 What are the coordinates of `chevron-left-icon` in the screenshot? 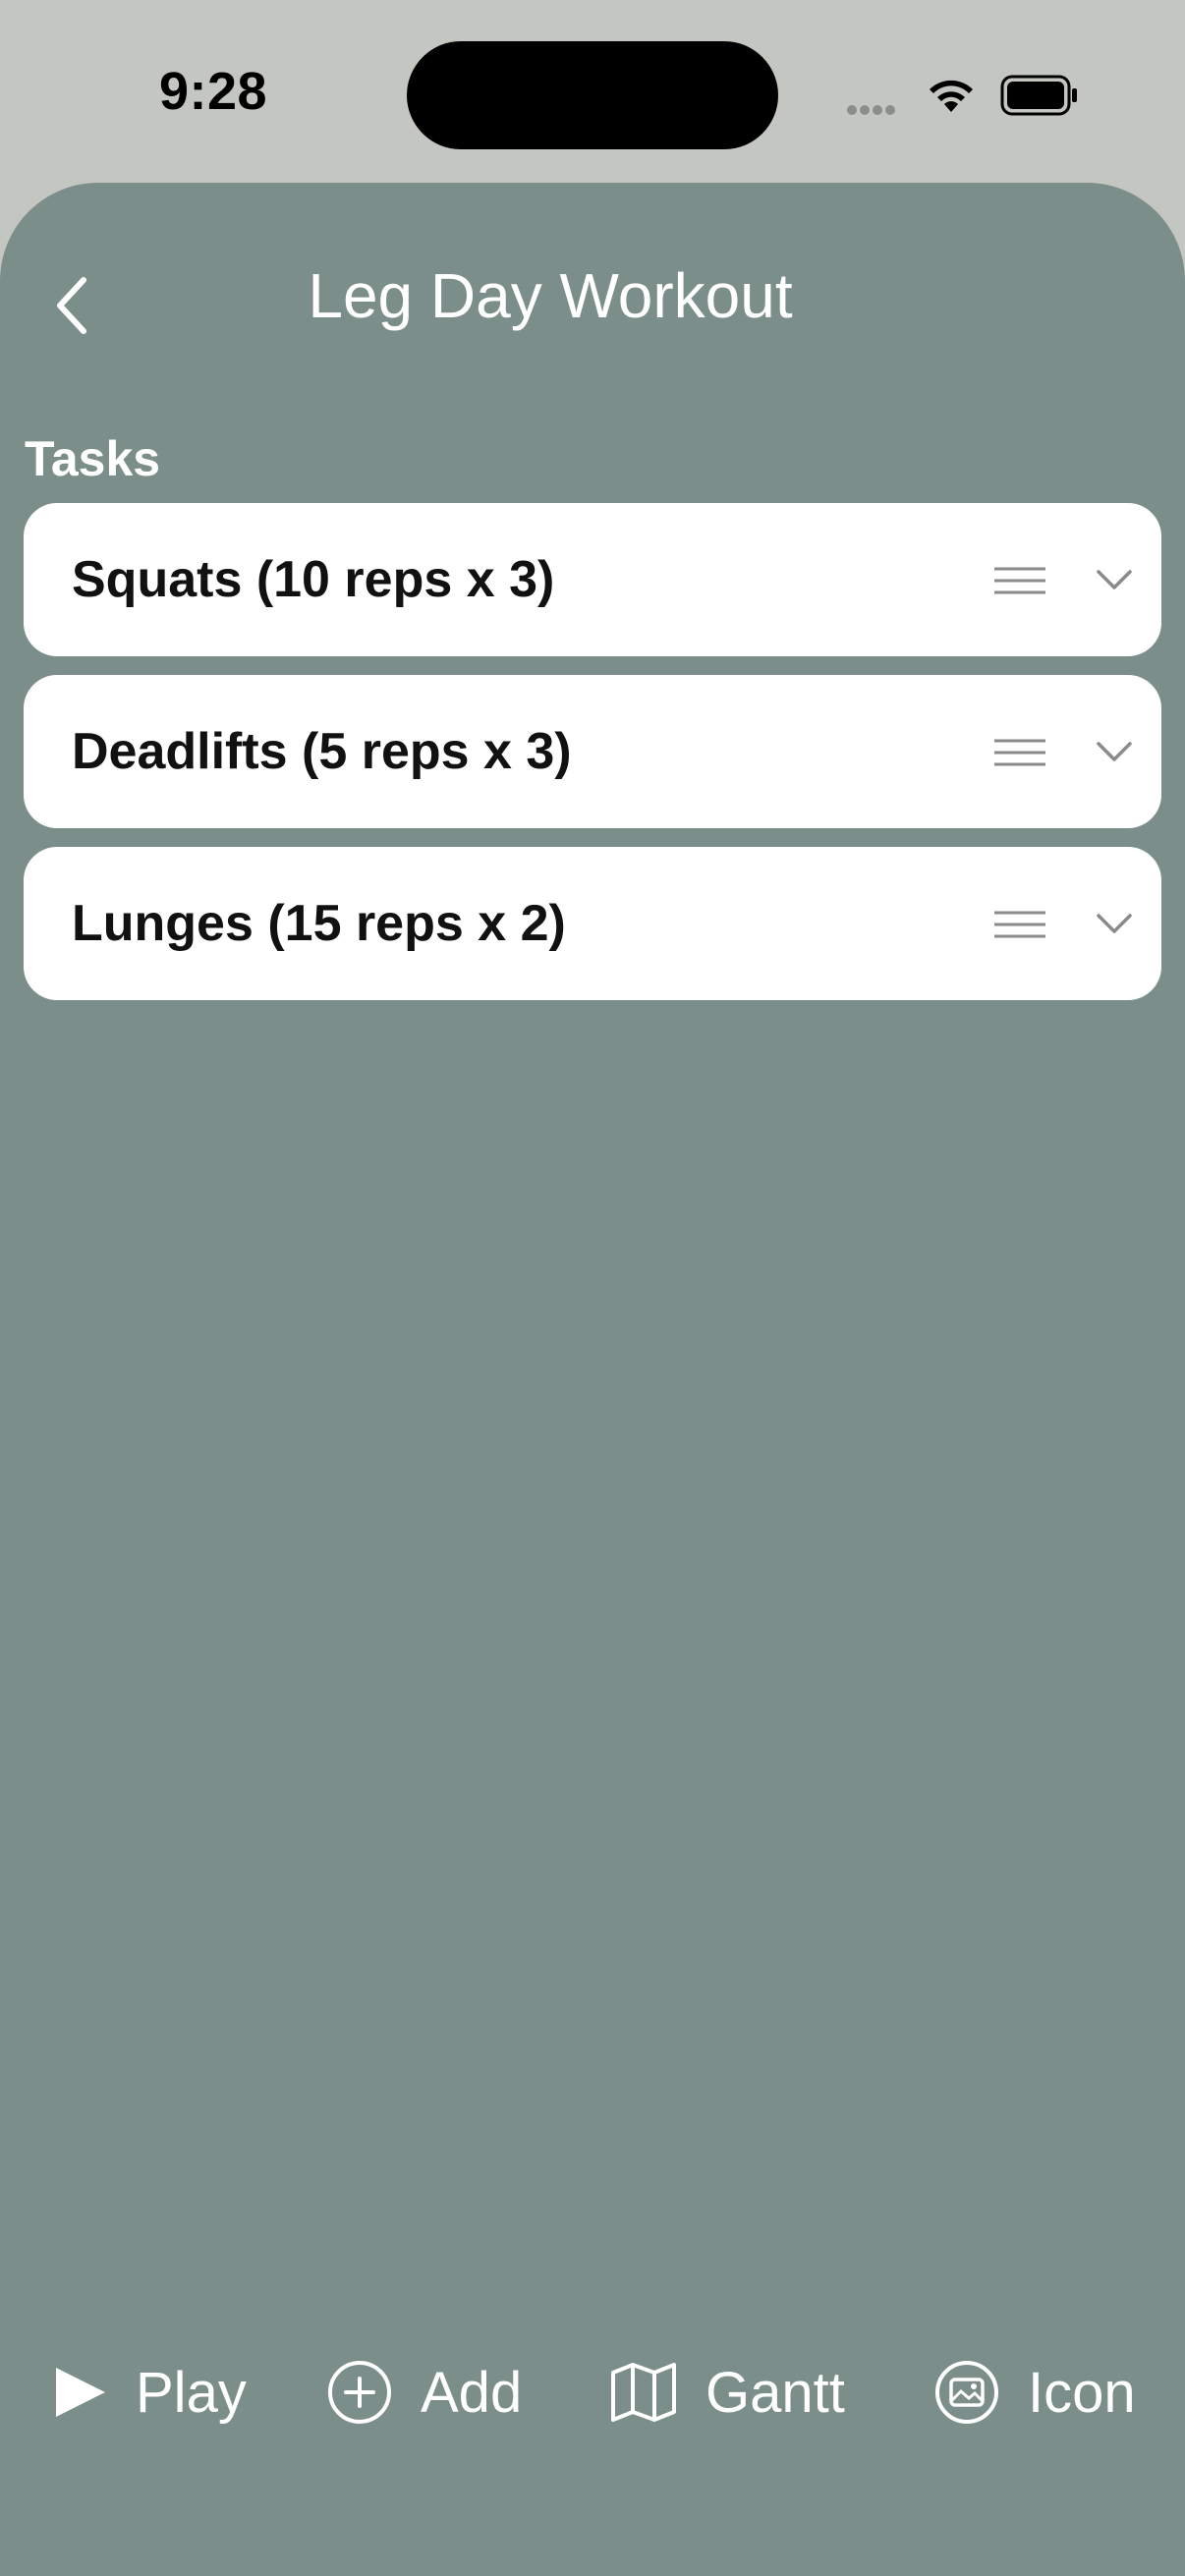 It's located at (72, 305).